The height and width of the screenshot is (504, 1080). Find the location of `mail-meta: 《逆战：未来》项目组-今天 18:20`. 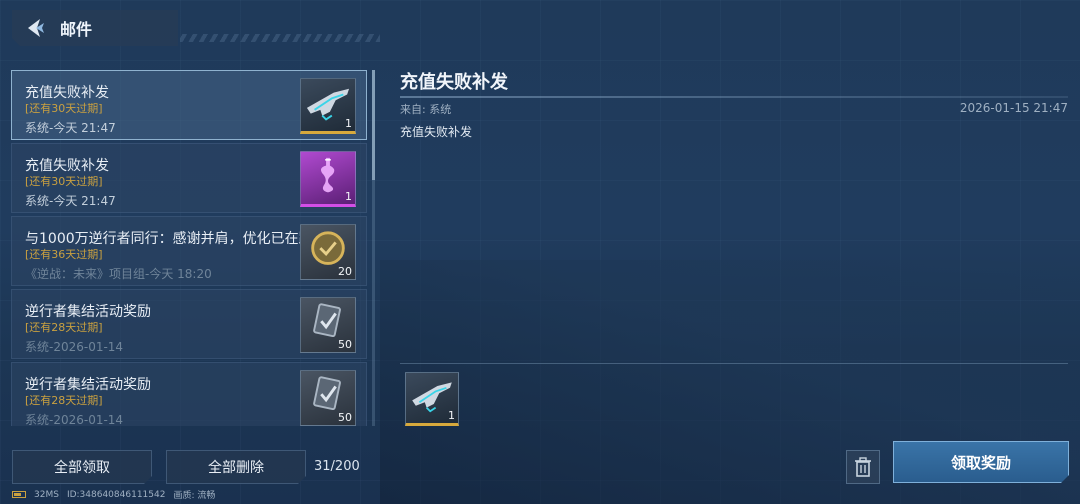

mail-meta: 《逆战：未来》项目组-今天 18:20 is located at coordinates (118, 274).